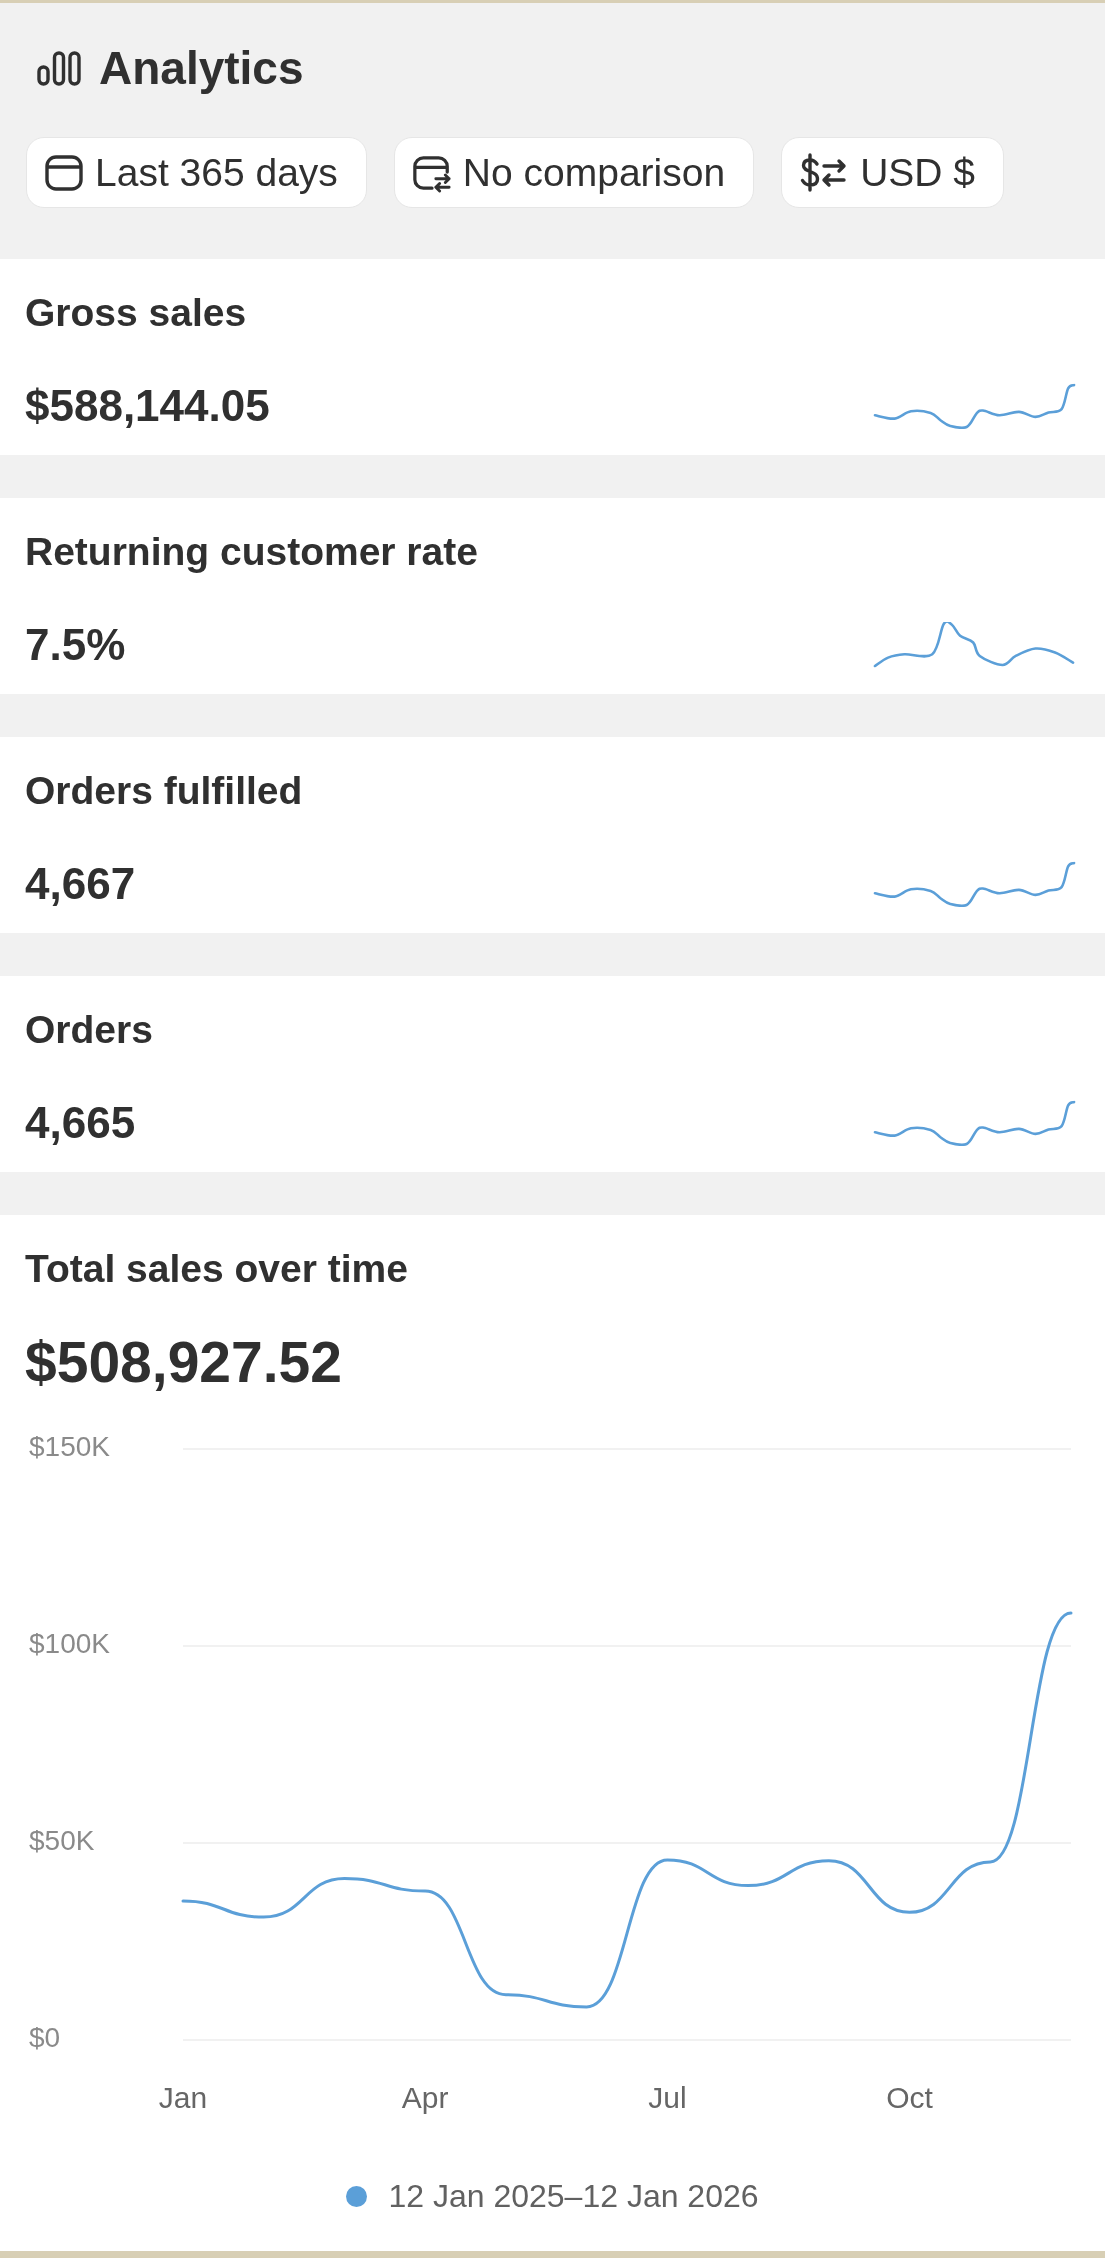 The width and height of the screenshot is (1105, 2258). What do you see at coordinates (75, 645) in the screenshot?
I see `metric-value: 7.5%` at bounding box center [75, 645].